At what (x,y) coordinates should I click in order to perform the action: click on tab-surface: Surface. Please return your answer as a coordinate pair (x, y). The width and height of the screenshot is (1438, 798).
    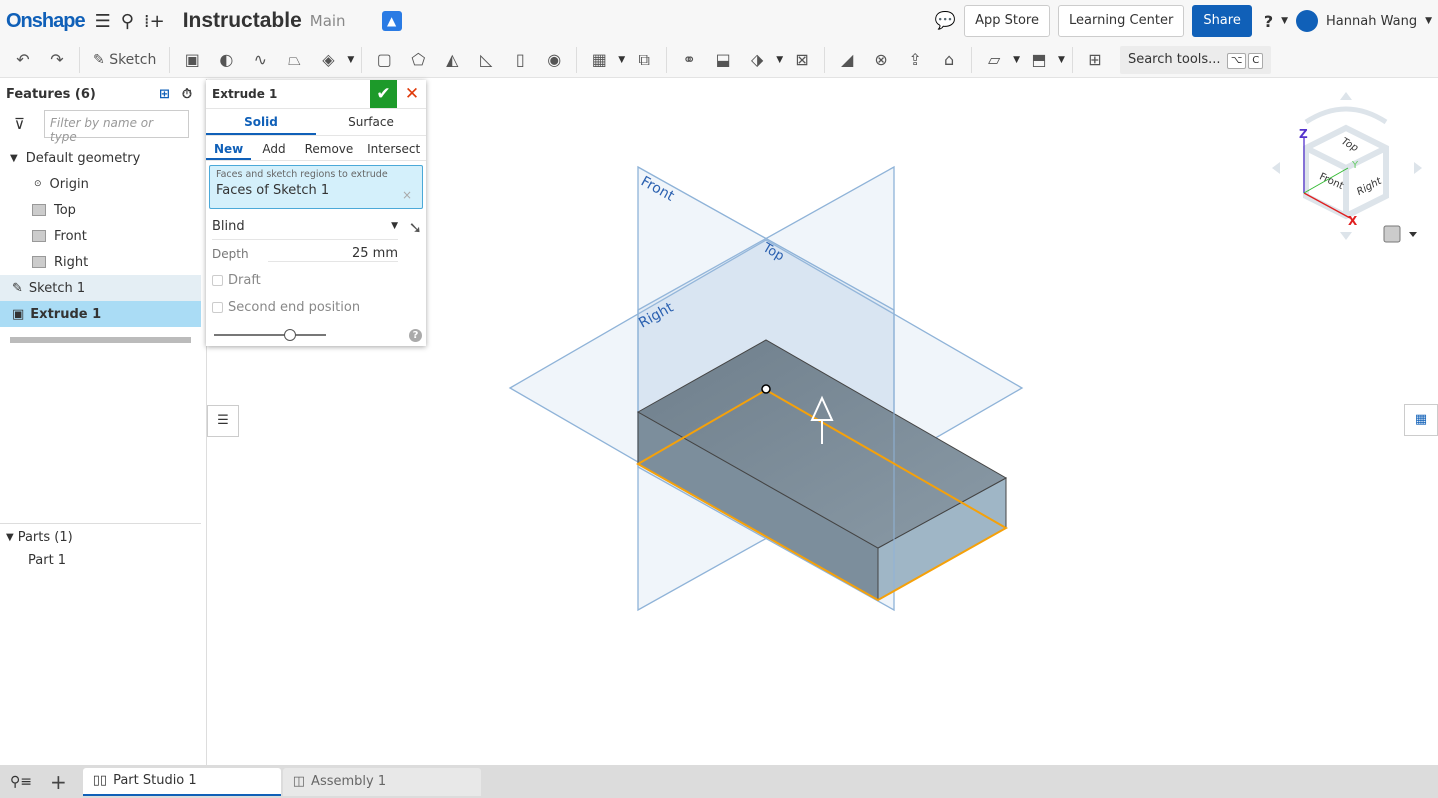
    Looking at the image, I should click on (371, 122).